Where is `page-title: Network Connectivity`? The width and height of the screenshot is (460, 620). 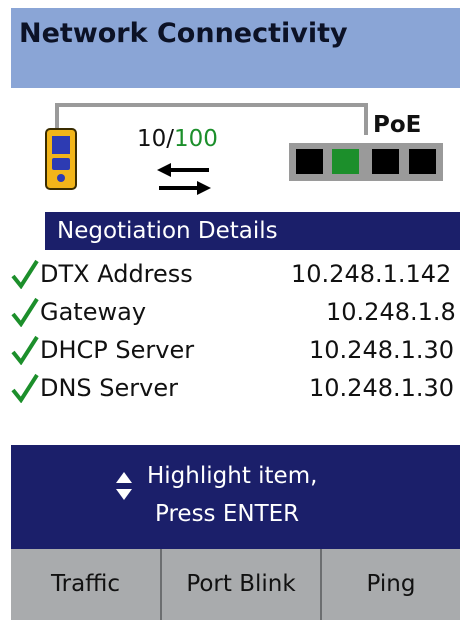
page-title: Network Connectivity is located at coordinates (183, 33).